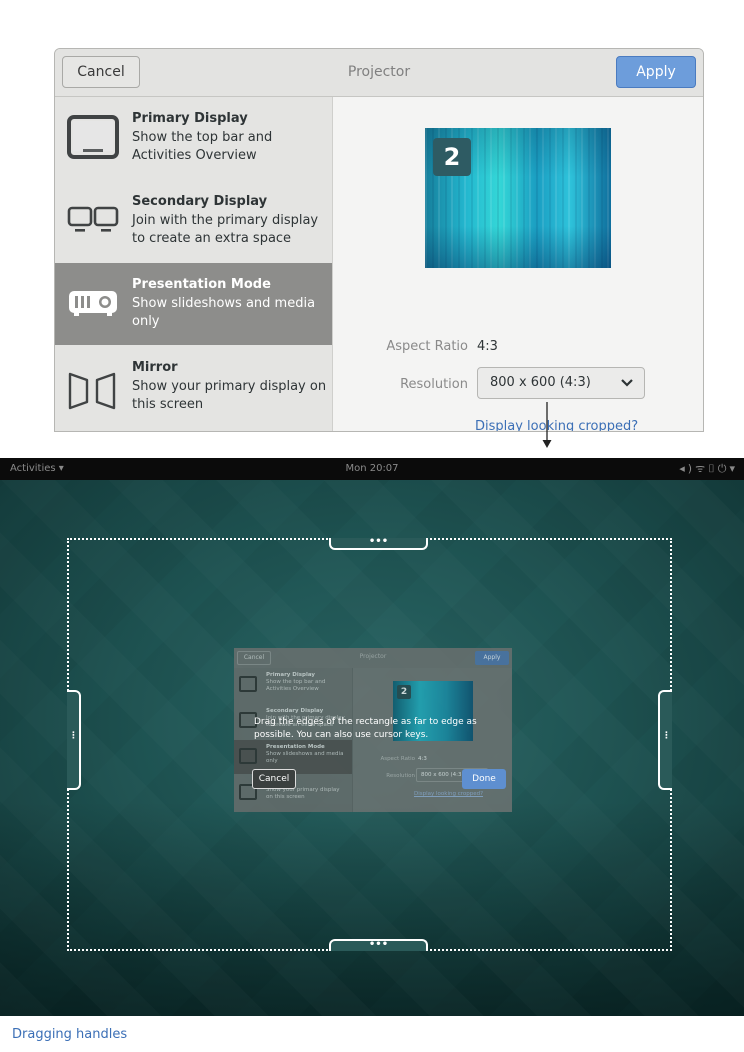 The image size is (744, 1052). I want to click on top-drag-handle: •••, so click(378, 543).